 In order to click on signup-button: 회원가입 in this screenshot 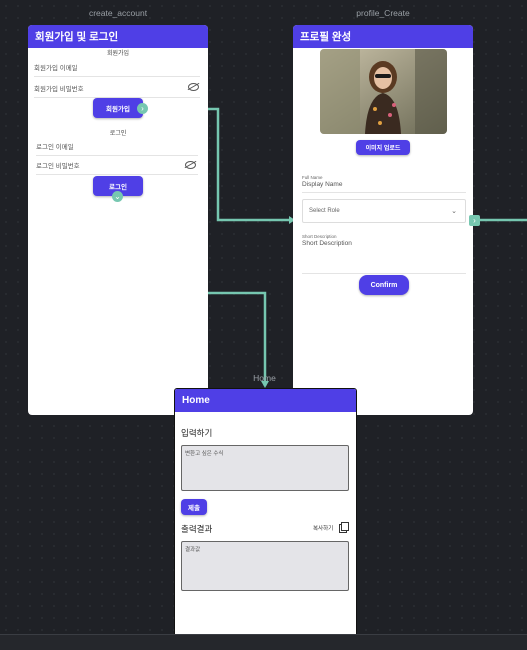, I will do `click(118, 108)`.